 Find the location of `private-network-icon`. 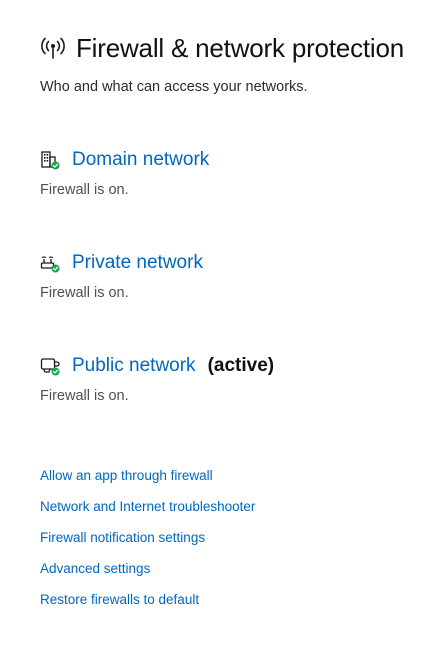

private-network-icon is located at coordinates (50, 263).